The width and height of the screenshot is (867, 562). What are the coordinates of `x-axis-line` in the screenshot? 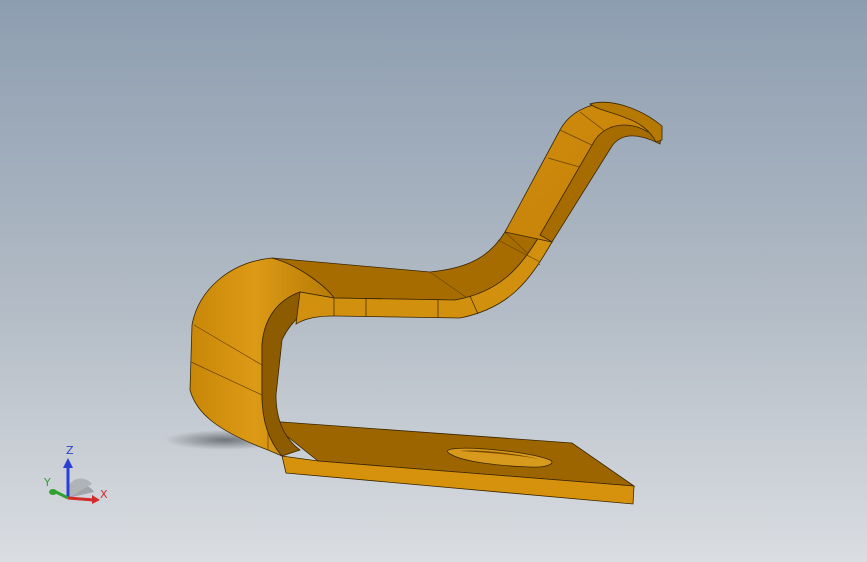 It's located at (81, 499).